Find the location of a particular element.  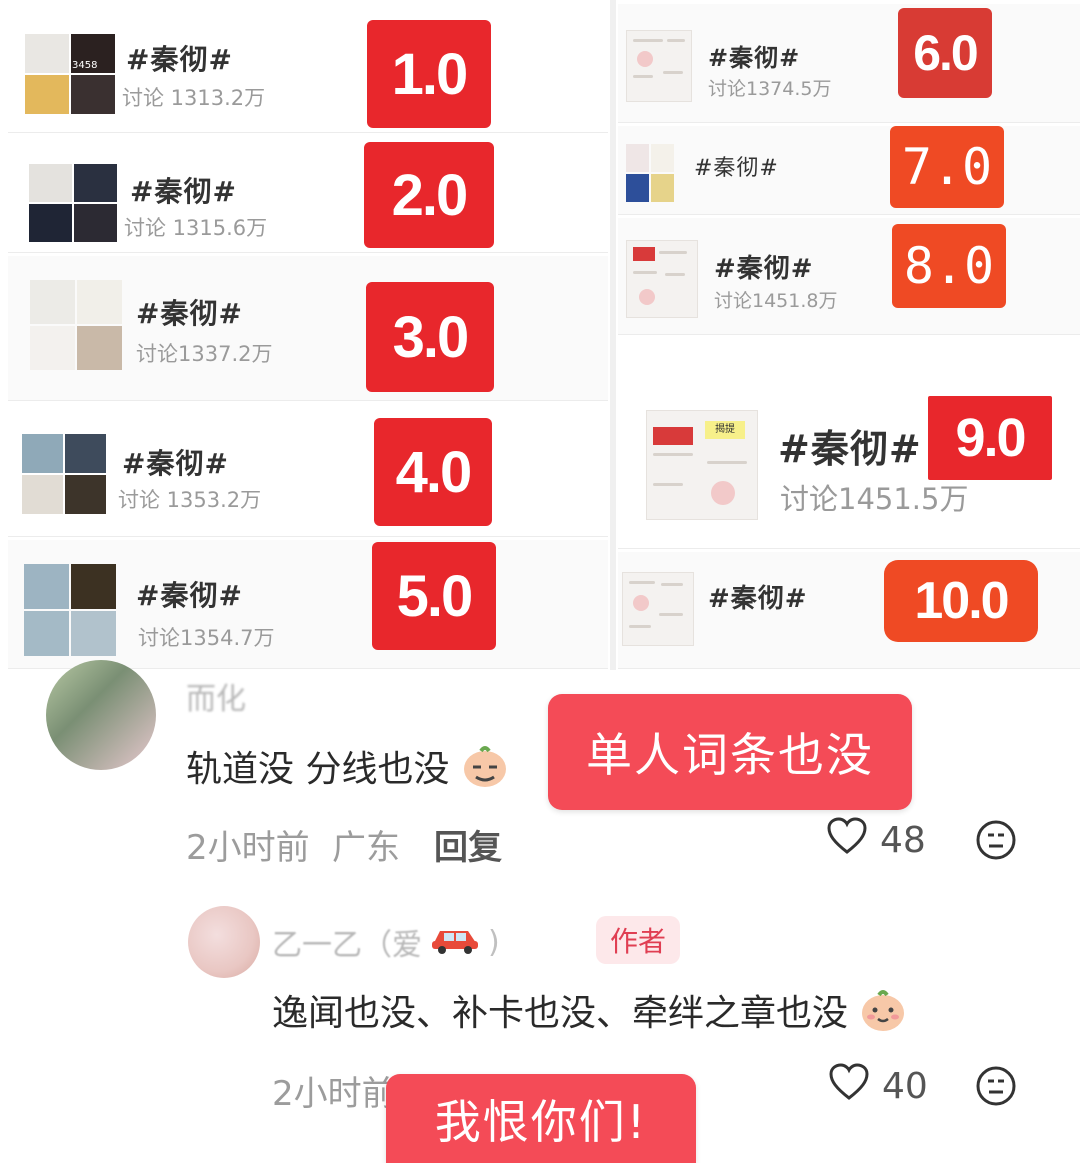

topic-card-7: #秦彻# 7.0 is located at coordinates (849, 170).